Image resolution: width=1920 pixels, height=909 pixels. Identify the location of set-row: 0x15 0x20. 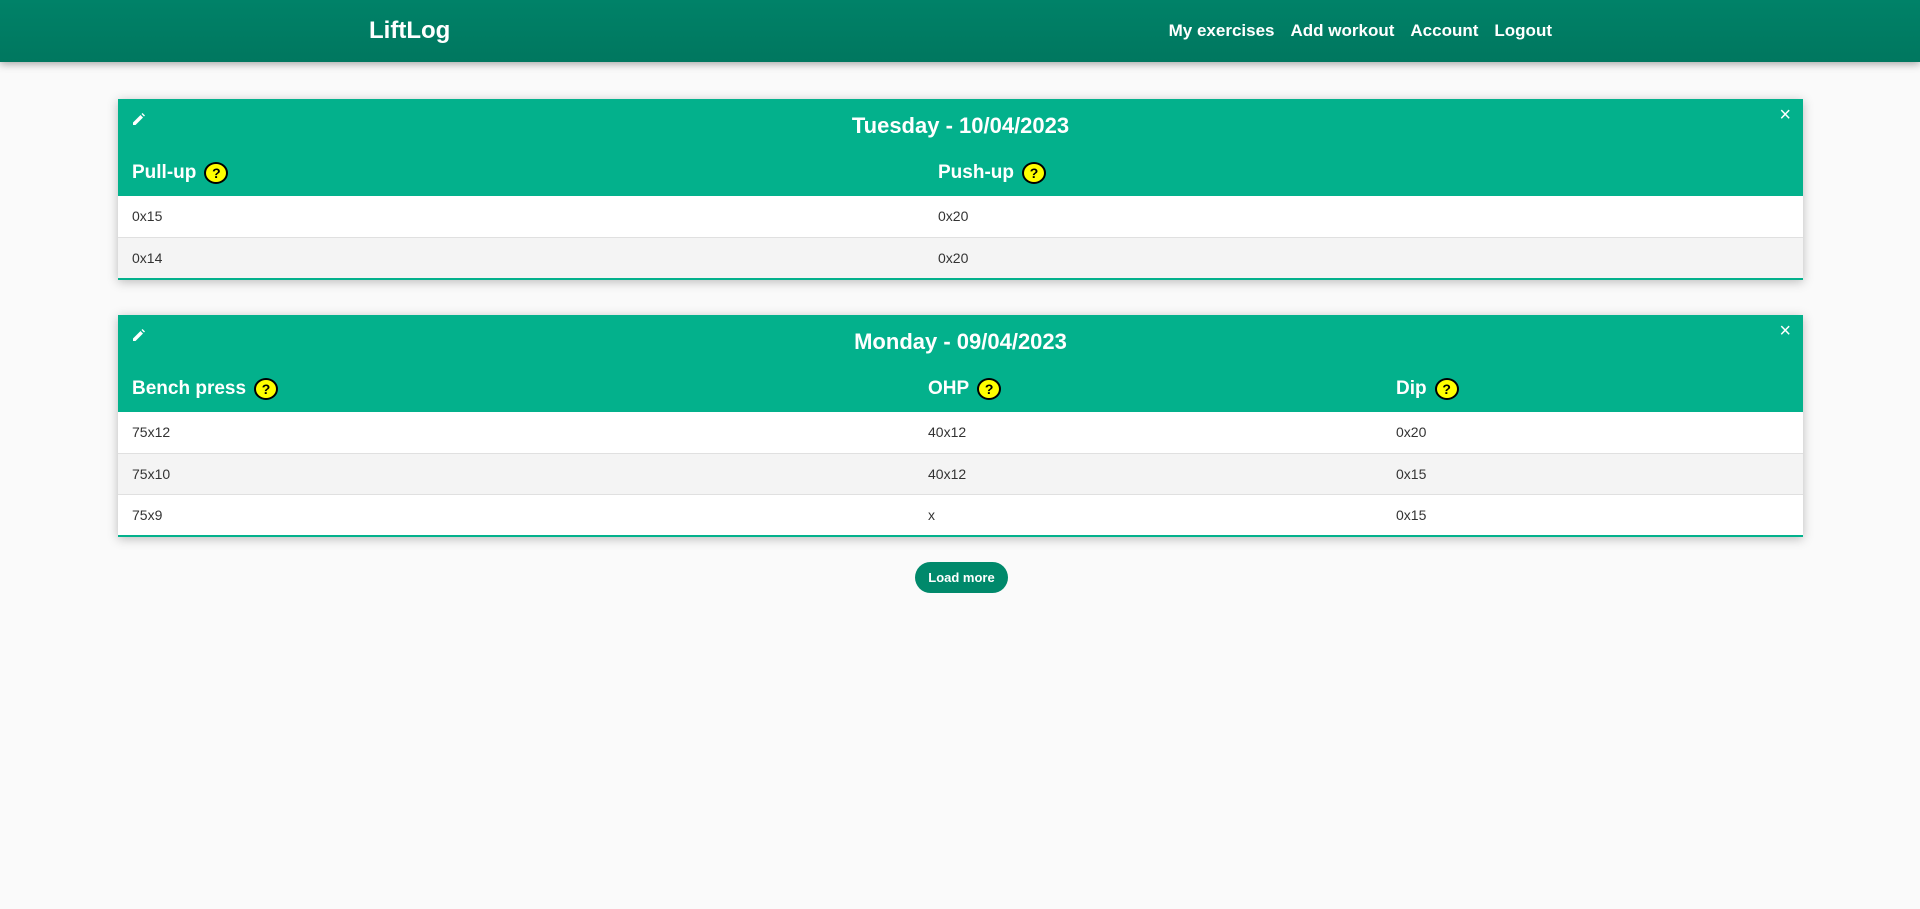
(960, 216).